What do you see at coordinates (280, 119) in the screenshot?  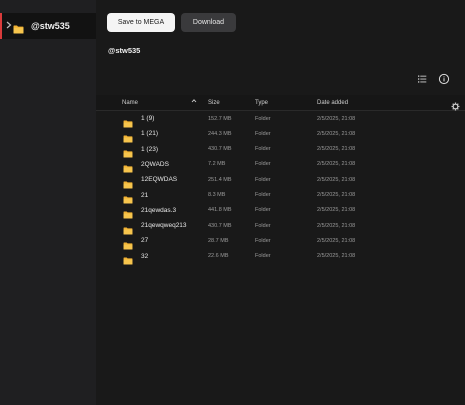 I see `table-row: 1 (9) 152.7 MB Folder 2/5/2025, 21:08` at bounding box center [280, 119].